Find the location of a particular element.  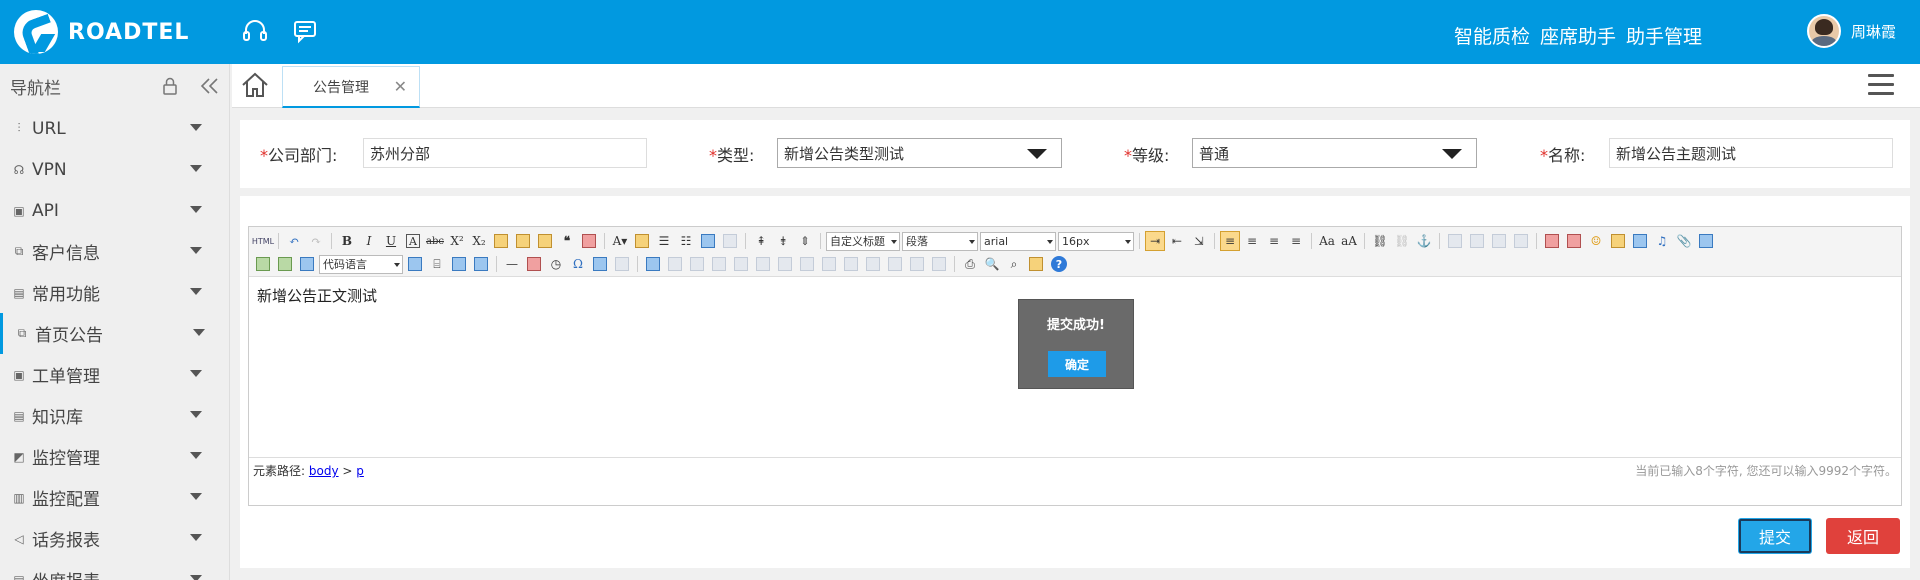

eraser-icon is located at coordinates (501, 241).